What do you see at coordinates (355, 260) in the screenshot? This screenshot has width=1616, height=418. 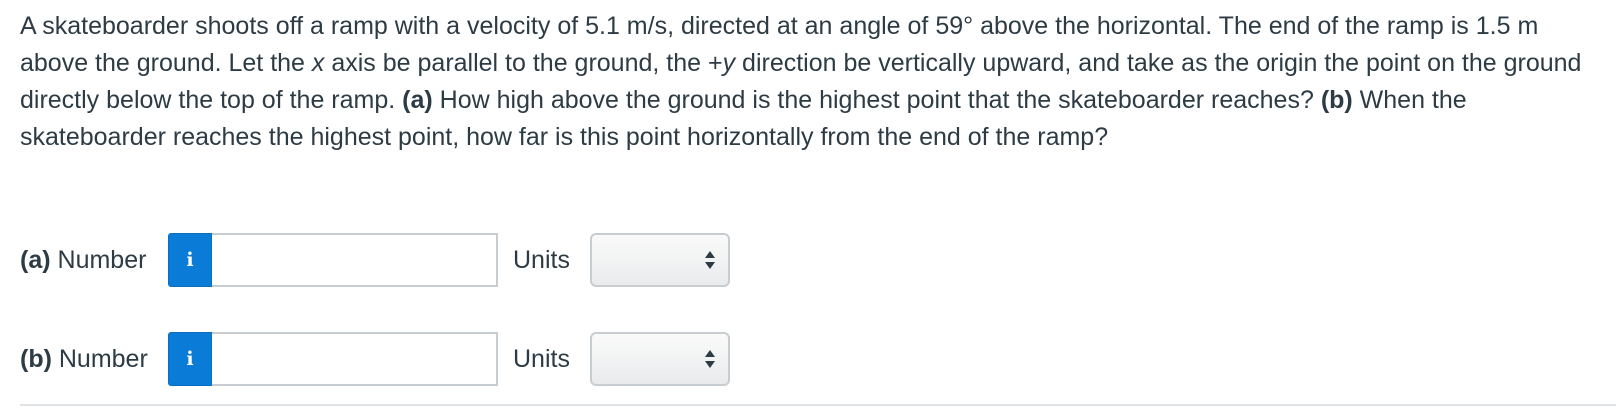 I see `part-a-number-input` at bounding box center [355, 260].